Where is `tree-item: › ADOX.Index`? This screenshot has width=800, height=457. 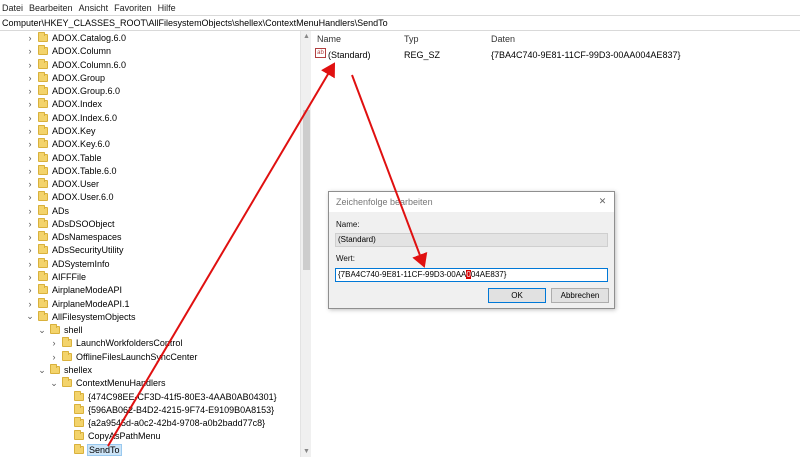
tree-item: › ADOX.Index is located at coordinates (63, 104).